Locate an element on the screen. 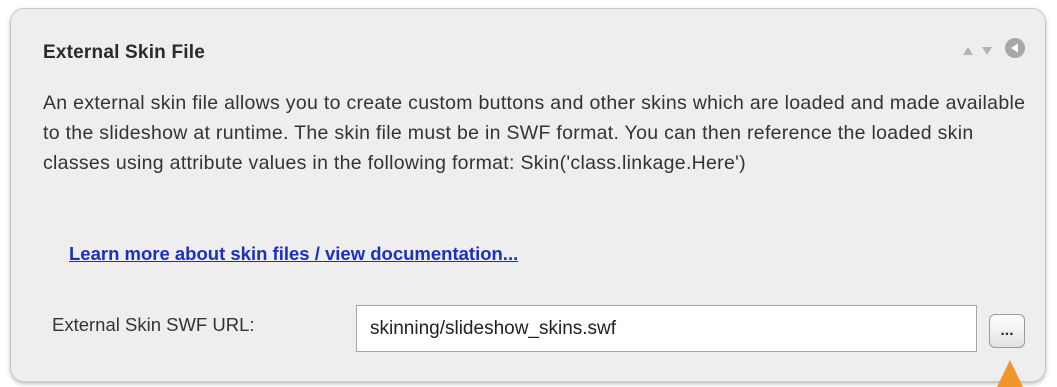 This screenshot has width=1057, height=387. move-up-icon is located at coordinates (968, 51).